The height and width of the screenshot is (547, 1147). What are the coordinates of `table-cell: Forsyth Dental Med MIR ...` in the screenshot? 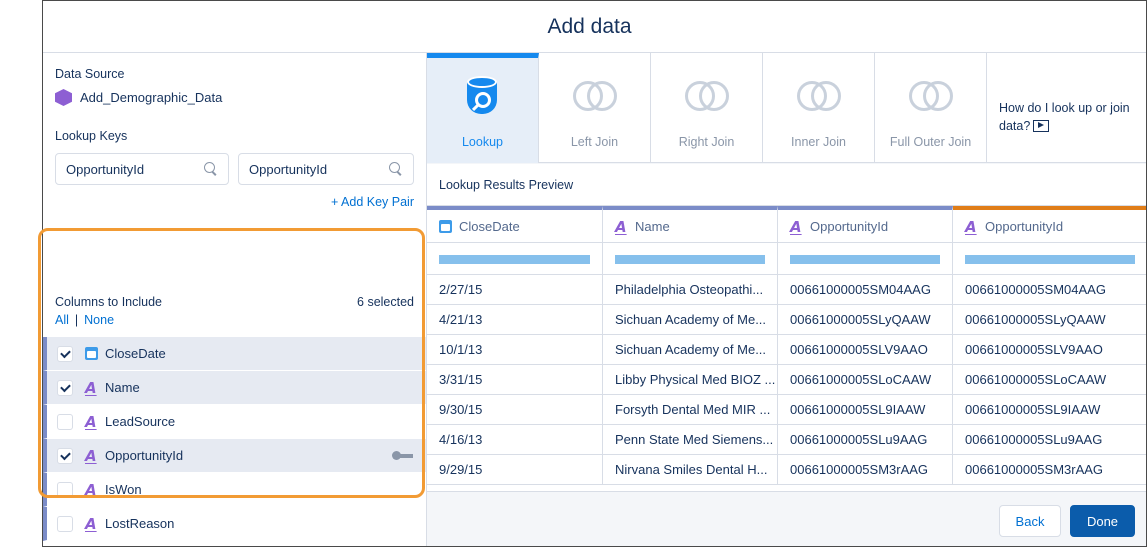 It's located at (690, 409).